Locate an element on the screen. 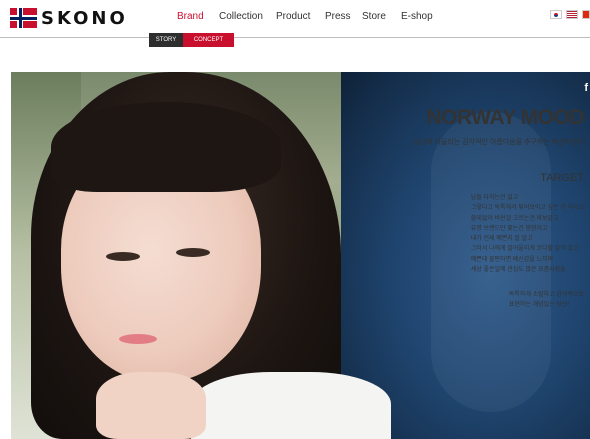 This screenshot has height=439, width=590. norway-flag-icon is located at coordinates (23, 18).